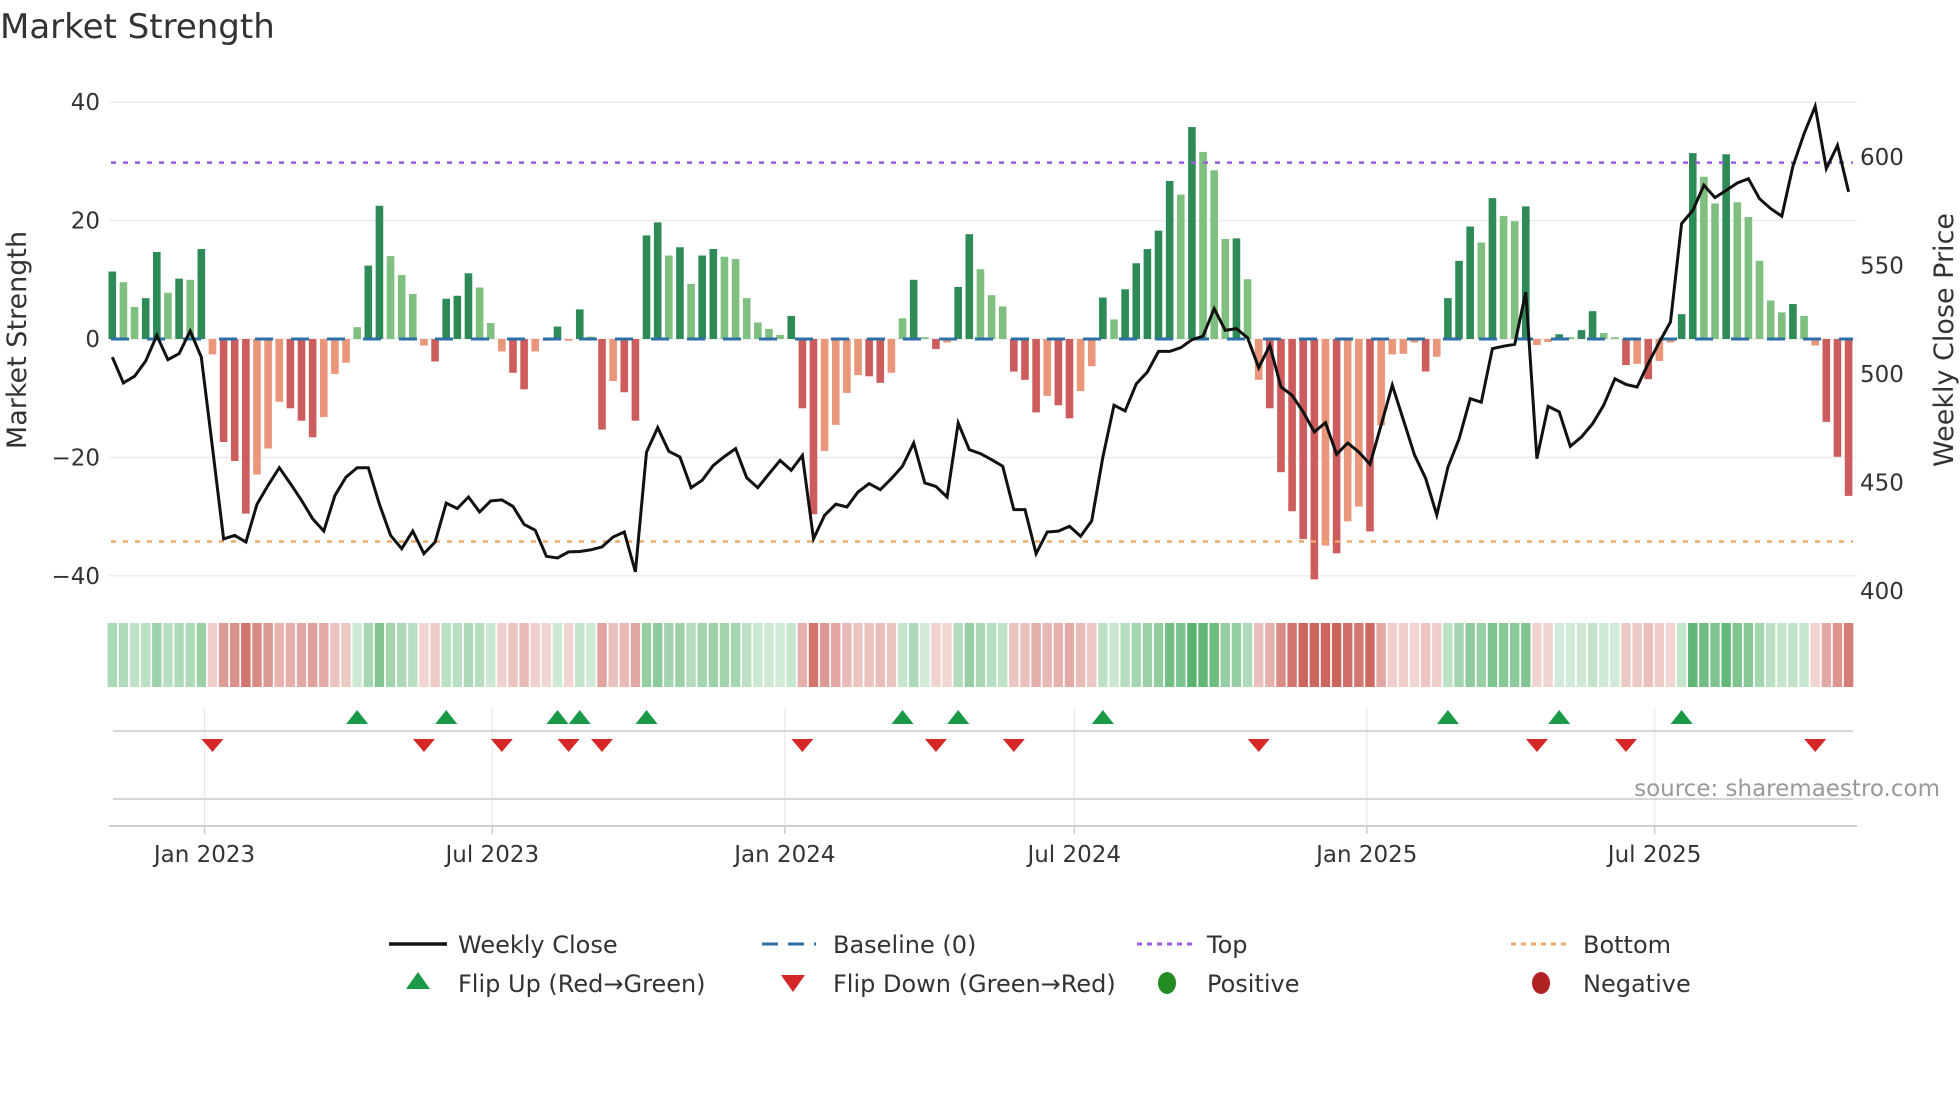 The height and width of the screenshot is (1102, 1960). Describe the element at coordinates (1654, 855) in the screenshot. I see `x-tick-label: Jul 2025` at that location.